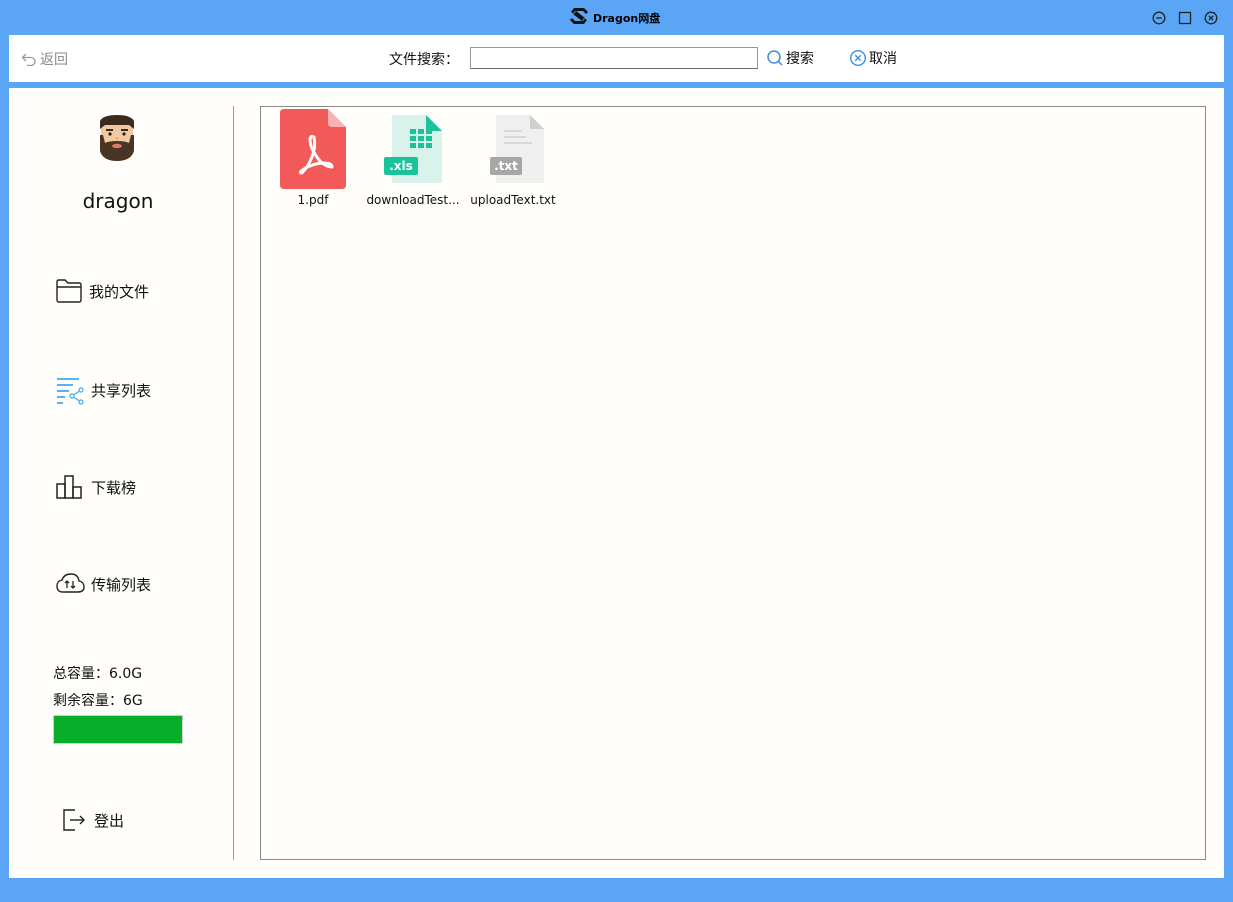 The height and width of the screenshot is (902, 1233). I want to click on sidebar-item-my-files: 我的文件, so click(102, 291).